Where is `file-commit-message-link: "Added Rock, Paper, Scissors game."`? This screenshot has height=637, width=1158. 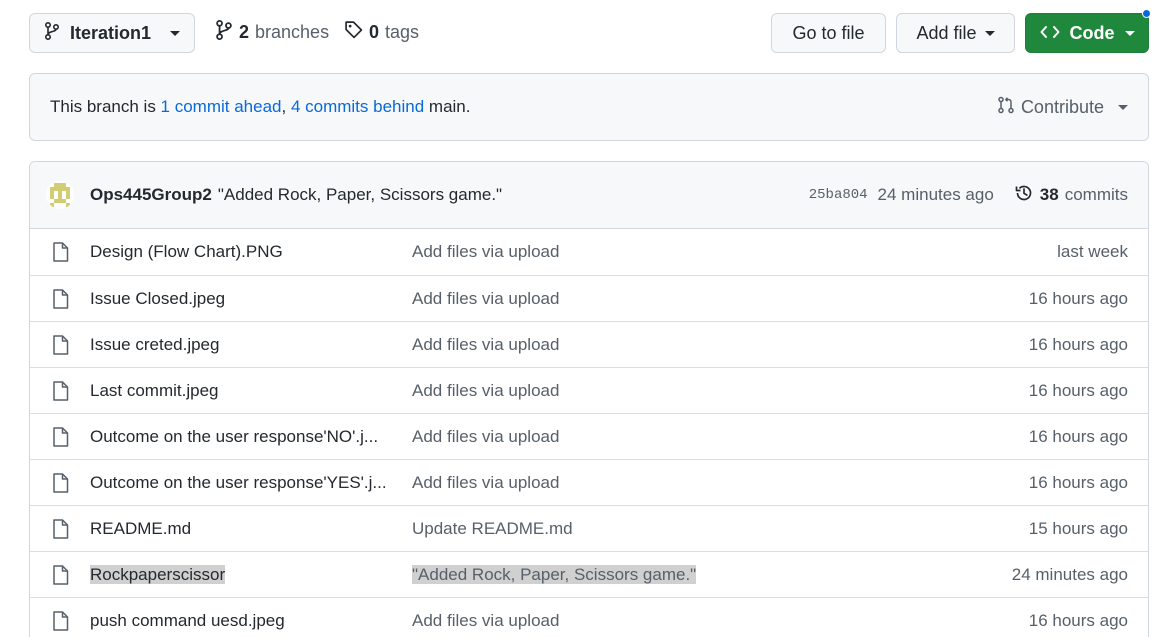
file-commit-message-link: "Added Rock, Paper, Scissors game." is located at coordinates (554, 574).